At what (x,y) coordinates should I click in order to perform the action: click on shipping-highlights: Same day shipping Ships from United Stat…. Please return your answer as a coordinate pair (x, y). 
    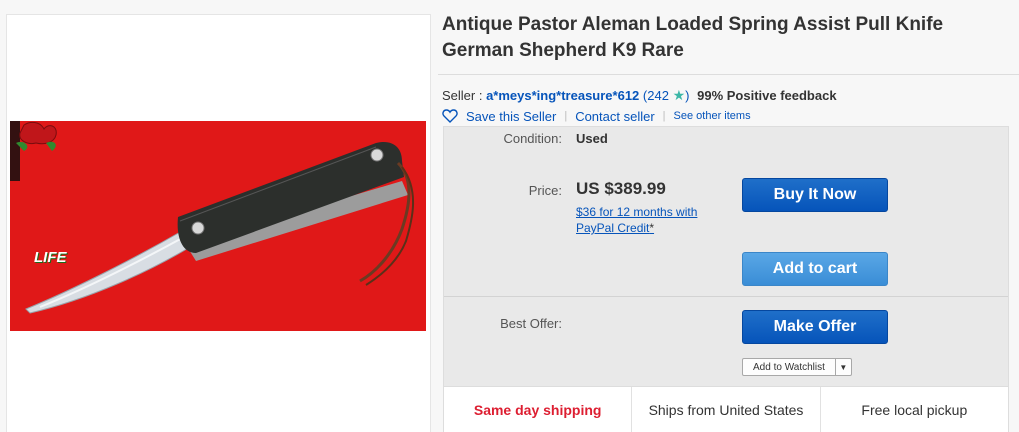
    Looking at the image, I should click on (726, 409).